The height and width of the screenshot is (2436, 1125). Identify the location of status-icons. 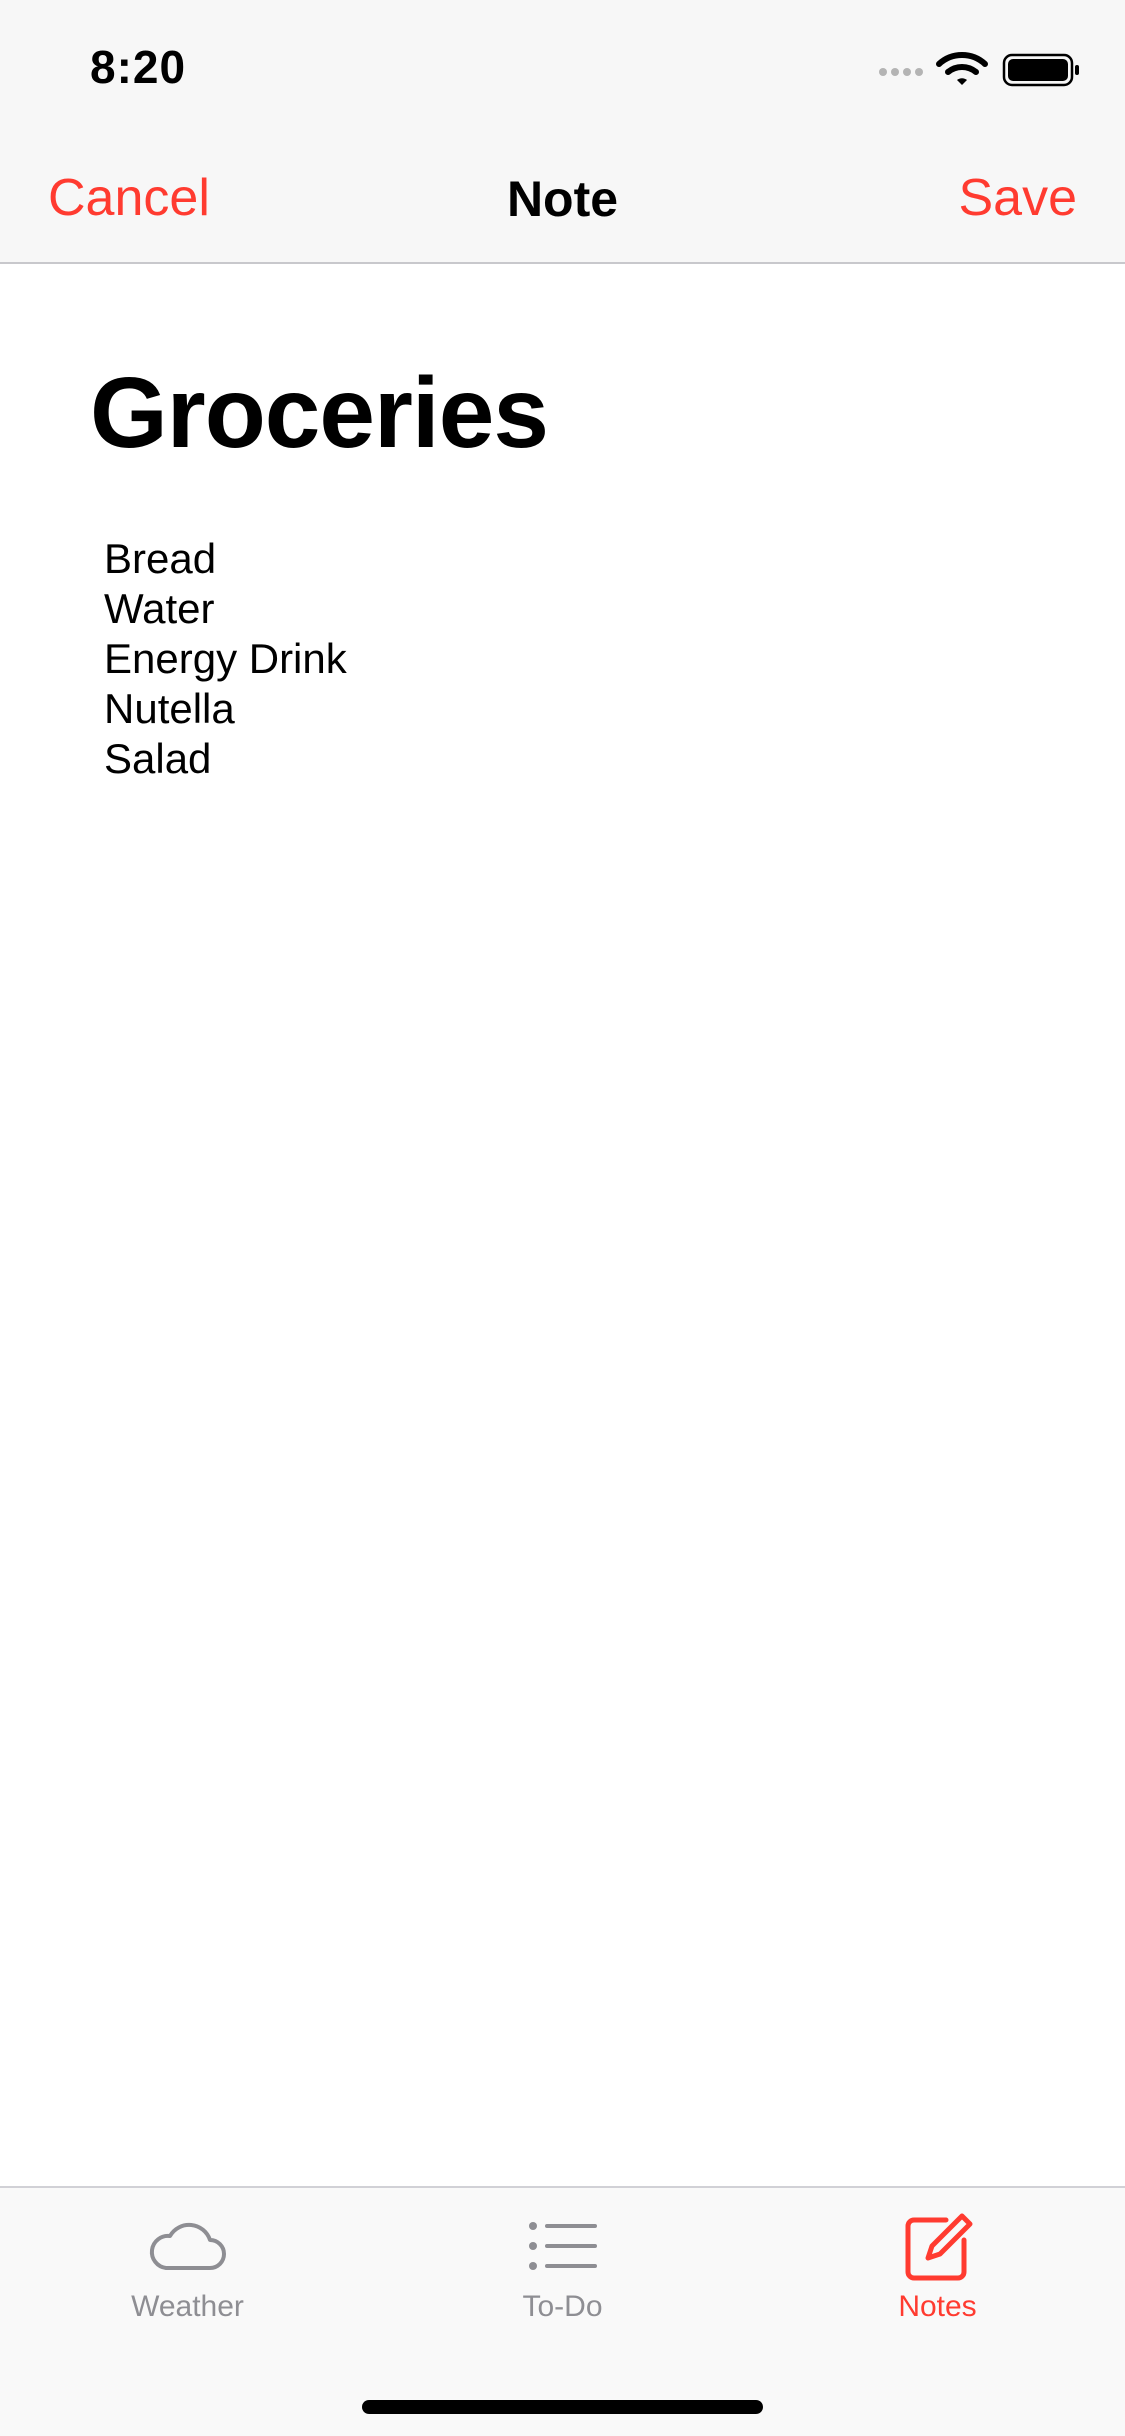
(980, 70).